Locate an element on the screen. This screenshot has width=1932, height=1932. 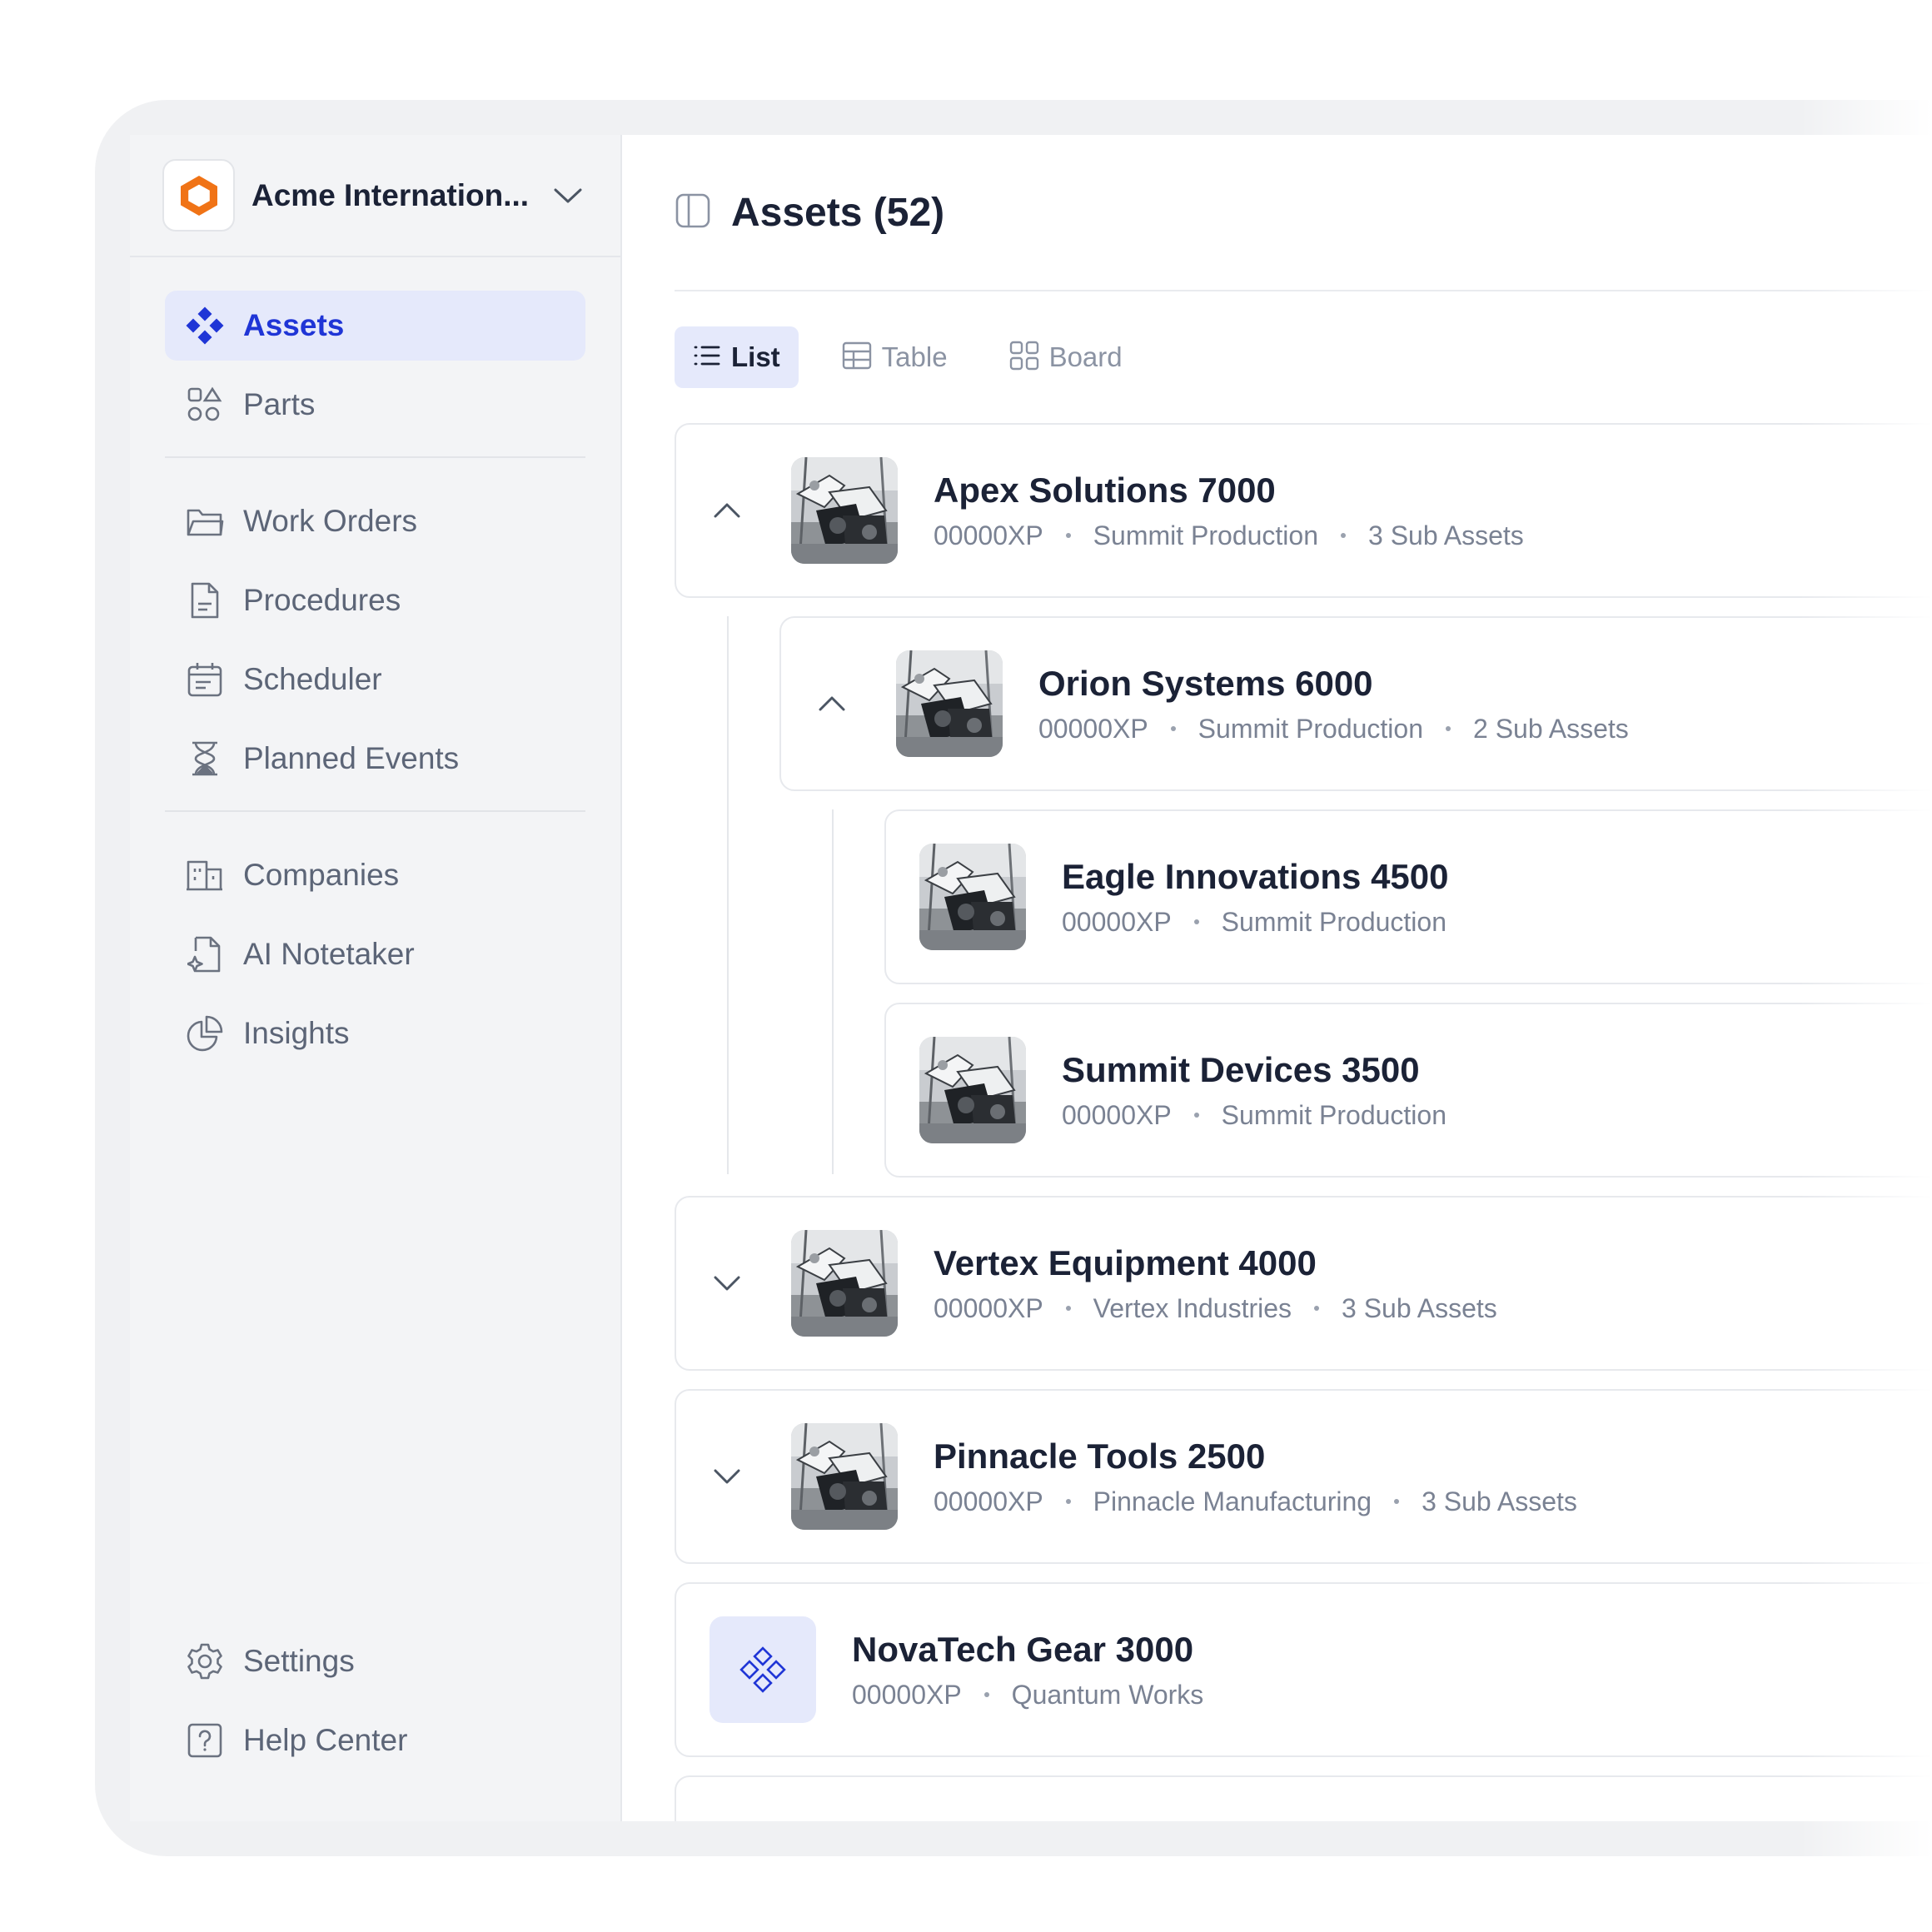
nav-item-label: Scheduler is located at coordinates (313, 679).